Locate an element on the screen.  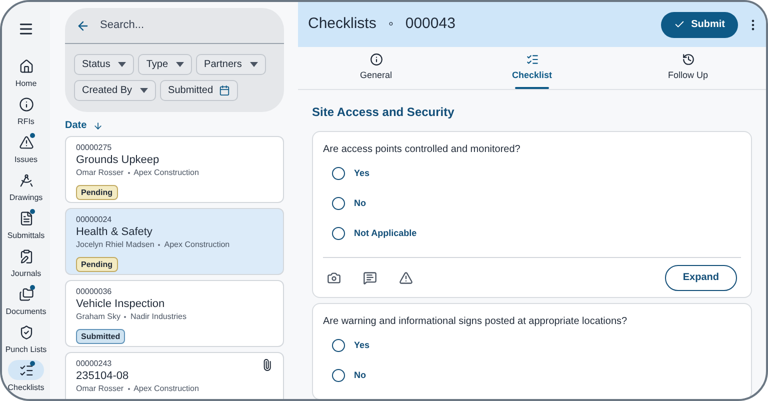
arrow-down-icon is located at coordinates (97, 125).